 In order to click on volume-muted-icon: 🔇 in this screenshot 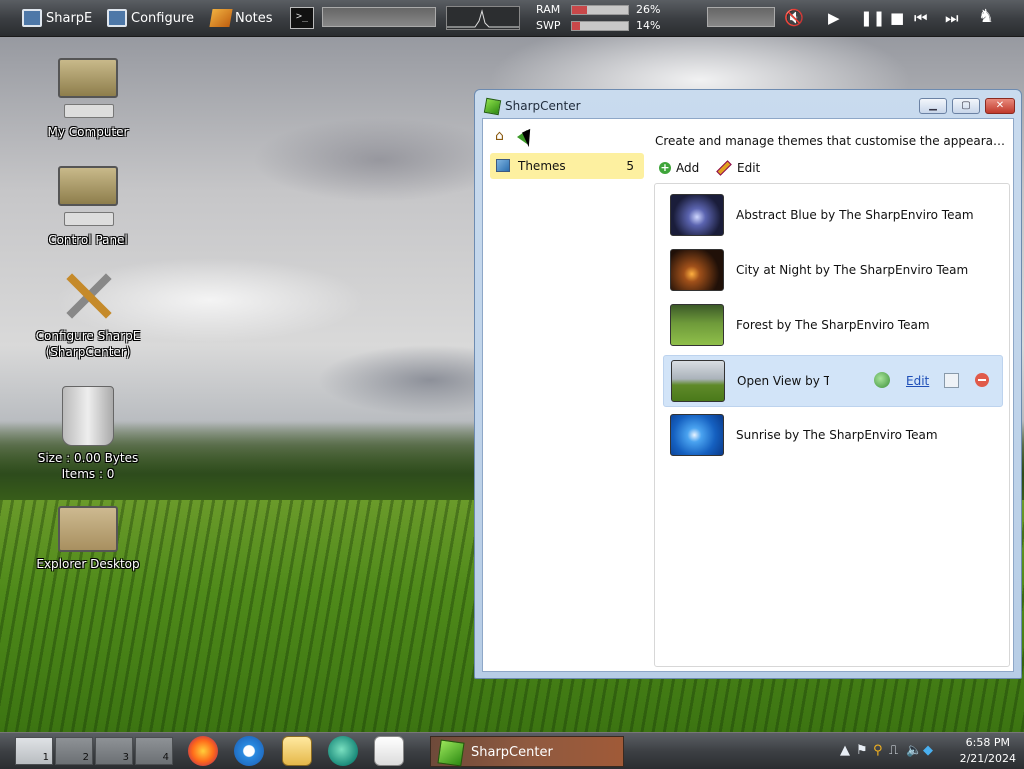, I will do `click(794, 17)`.